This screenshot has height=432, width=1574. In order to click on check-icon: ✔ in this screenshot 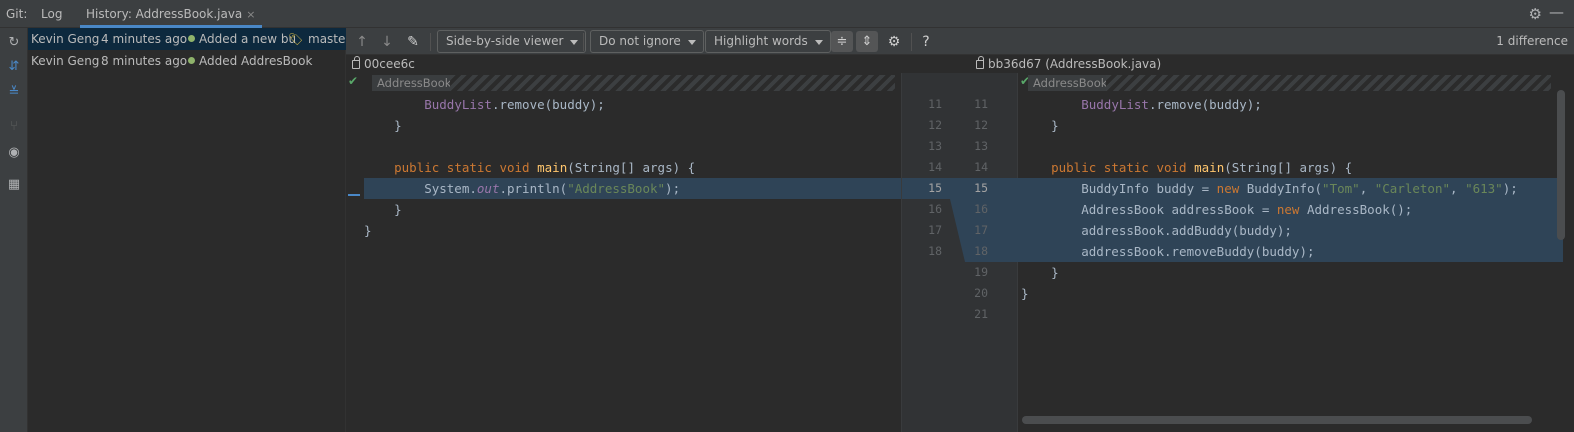, I will do `click(353, 81)`.